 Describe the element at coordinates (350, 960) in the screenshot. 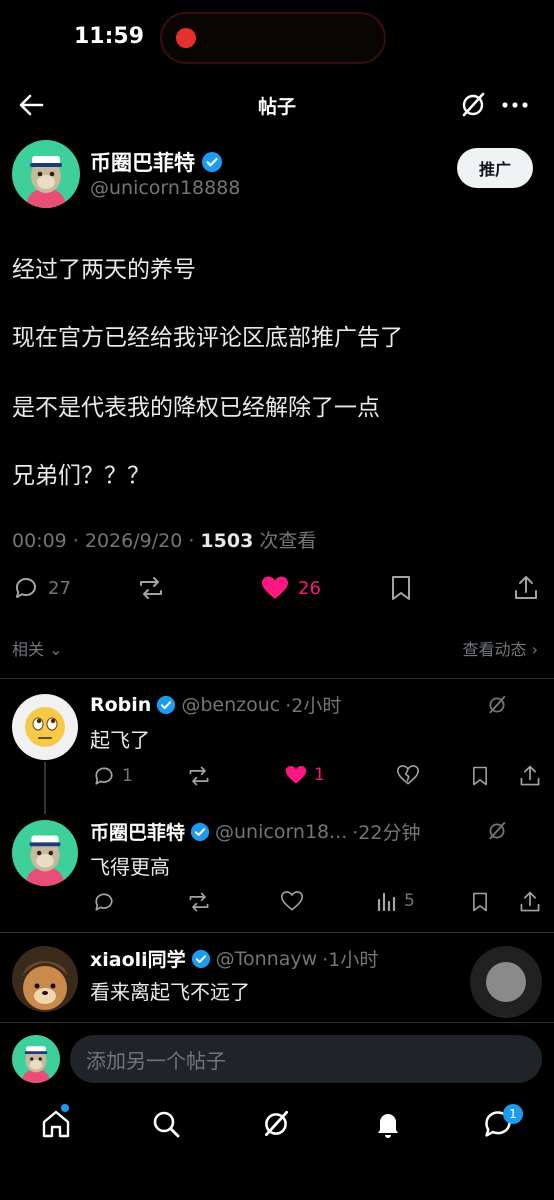

I see `reply-time: ·1小时` at that location.